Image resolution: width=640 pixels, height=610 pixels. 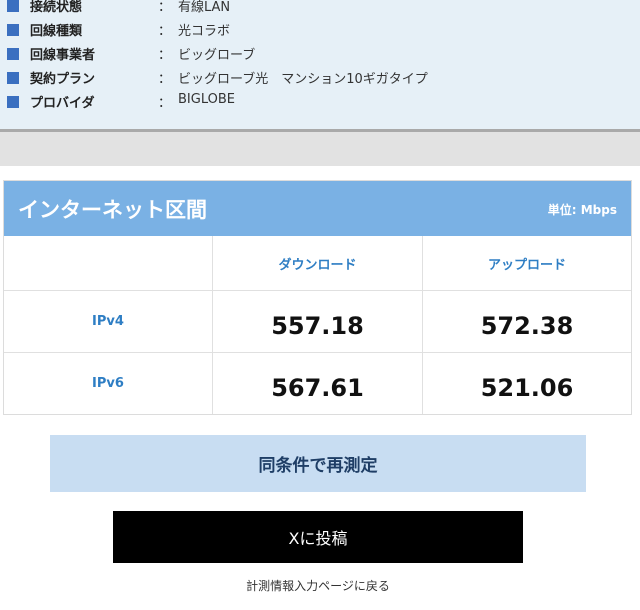 I want to click on row-header-ipv6: IPv6, so click(x=108, y=383).